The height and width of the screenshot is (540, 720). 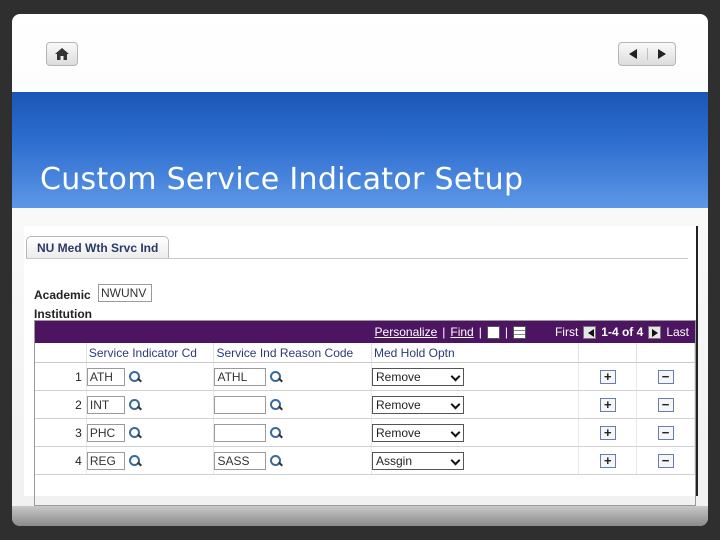 What do you see at coordinates (590, 332) in the screenshot?
I see `previous-row-icon` at bounding box center [590, 332].